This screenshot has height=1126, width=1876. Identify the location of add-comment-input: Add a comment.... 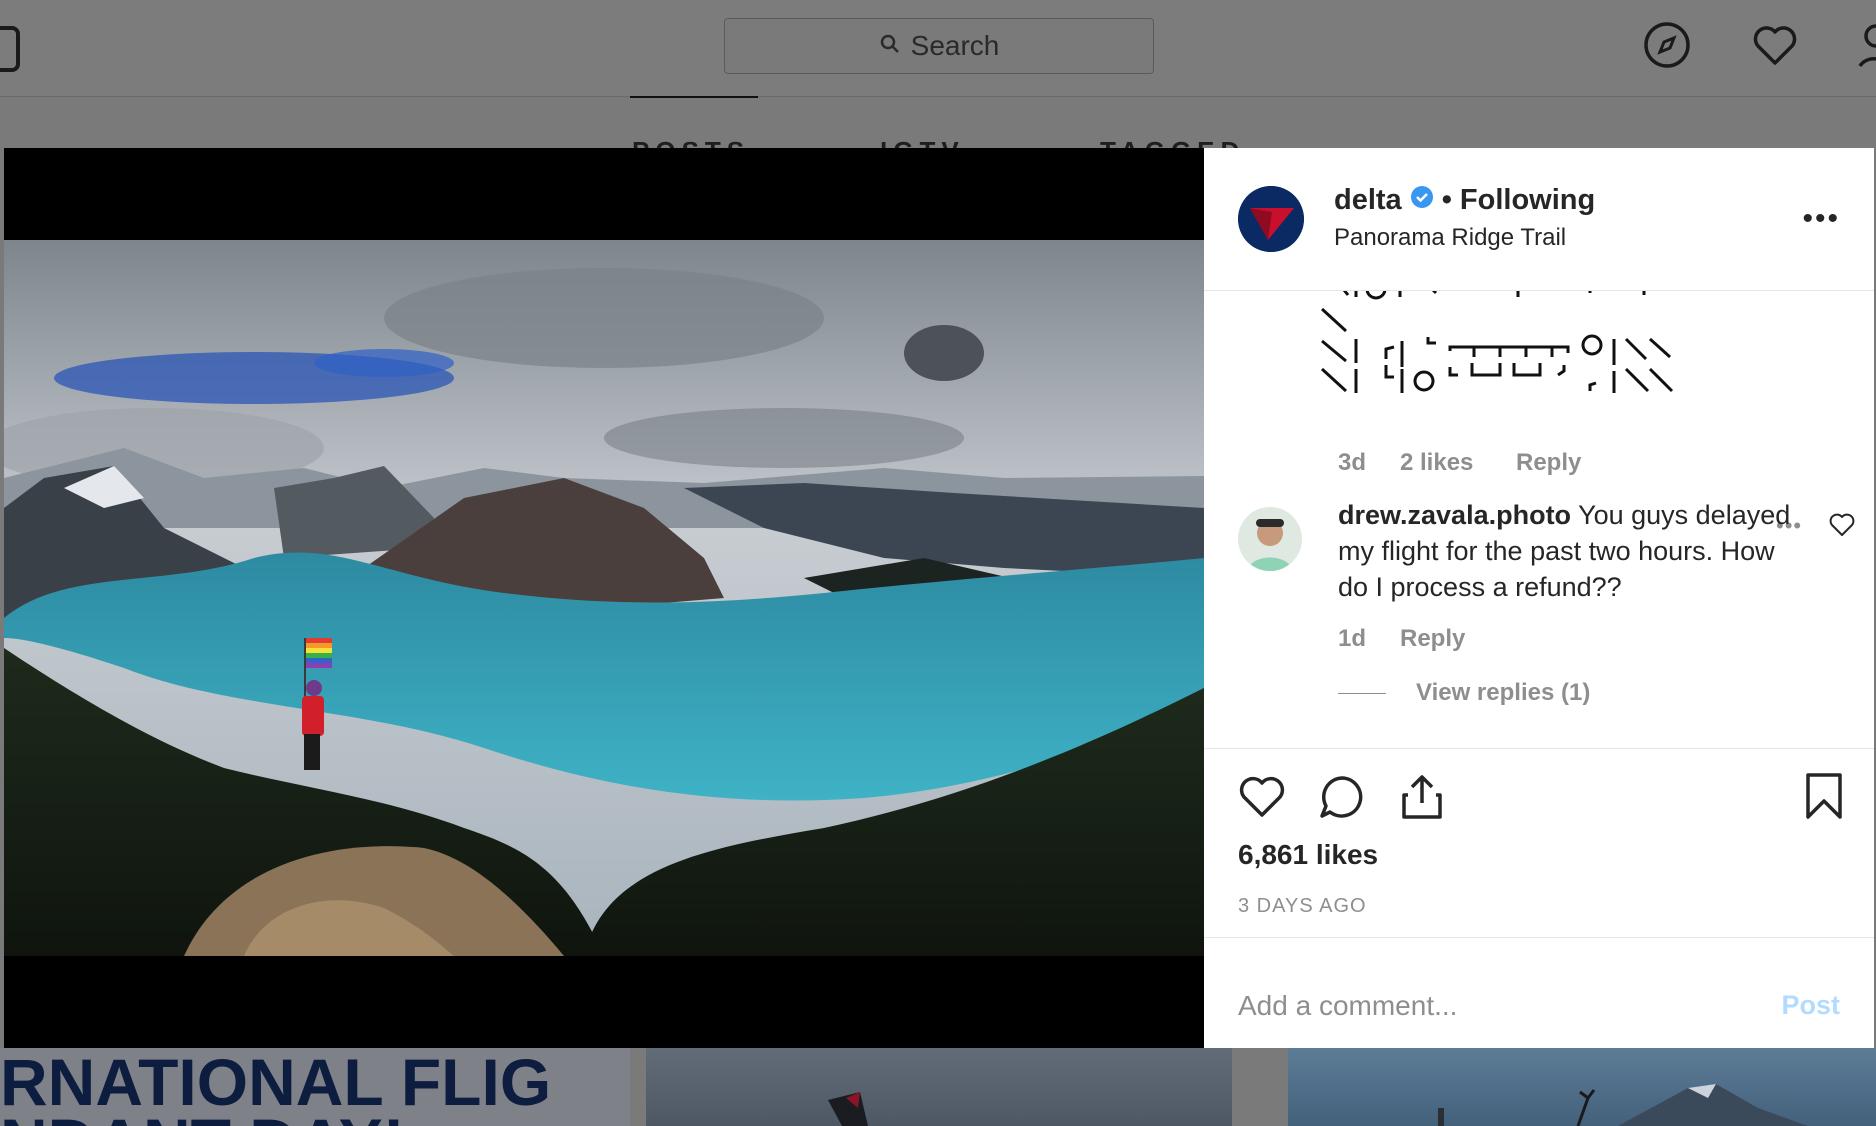
(1347, 1006).